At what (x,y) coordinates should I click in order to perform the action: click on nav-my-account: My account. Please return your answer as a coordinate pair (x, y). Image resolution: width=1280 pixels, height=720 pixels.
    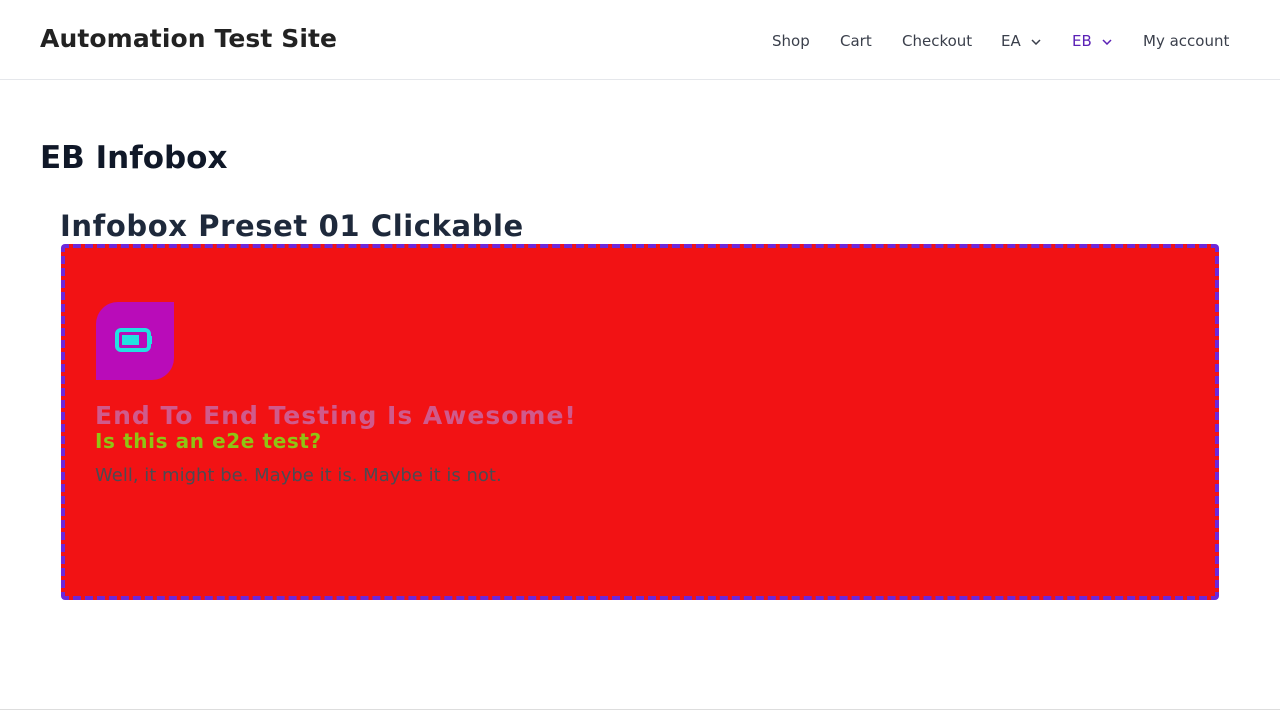
    Looking at the image, I should click on (1186, 41).